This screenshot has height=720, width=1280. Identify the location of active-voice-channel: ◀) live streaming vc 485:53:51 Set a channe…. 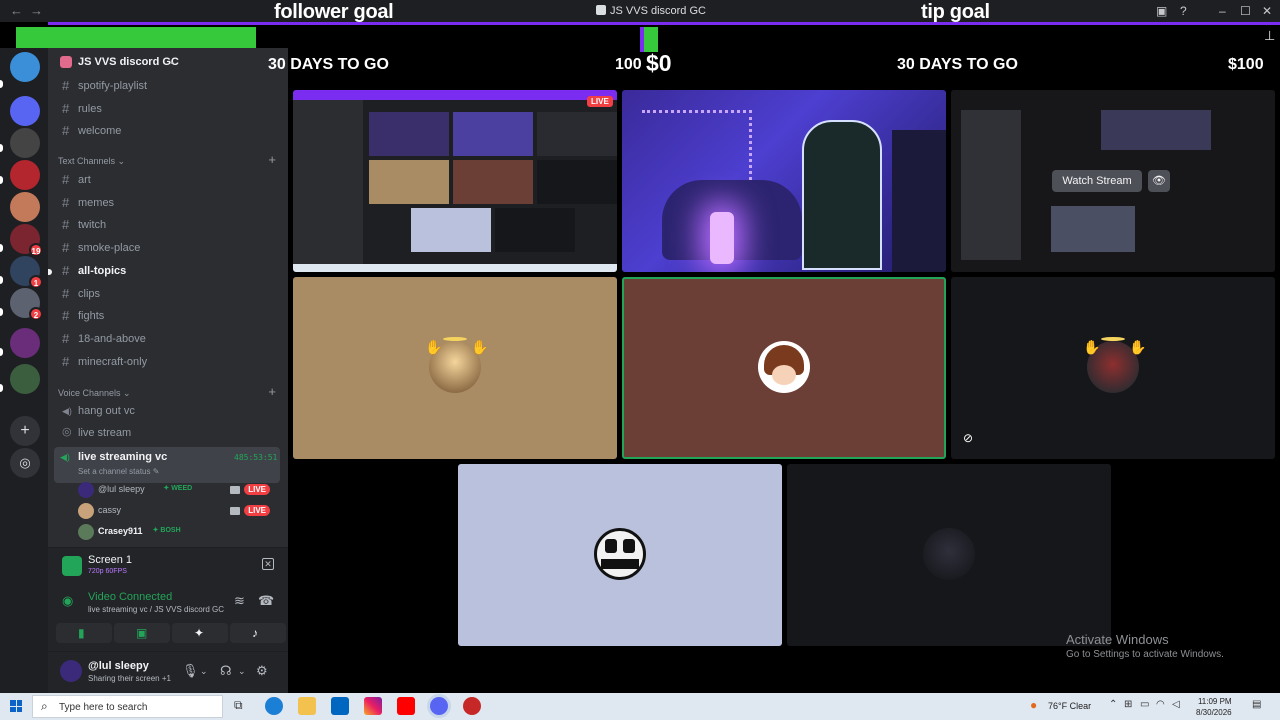
(167, 465).